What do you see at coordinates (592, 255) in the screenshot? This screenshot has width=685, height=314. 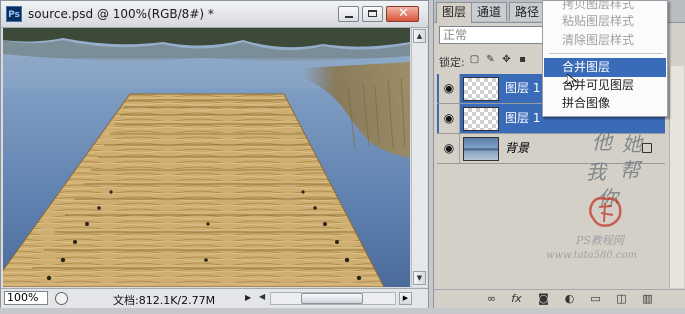 I see `watermark-site: www.tata580.com` at bounding box center [592, 255].